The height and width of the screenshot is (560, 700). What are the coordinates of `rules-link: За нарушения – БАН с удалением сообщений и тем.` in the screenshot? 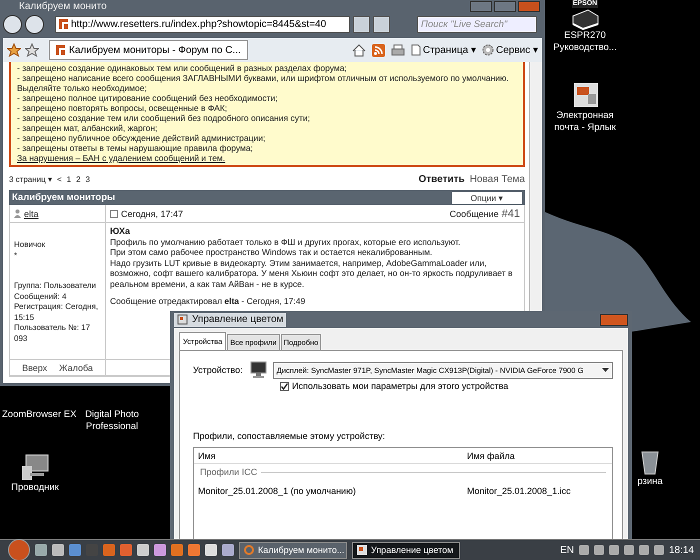 It's located at (267, 158).